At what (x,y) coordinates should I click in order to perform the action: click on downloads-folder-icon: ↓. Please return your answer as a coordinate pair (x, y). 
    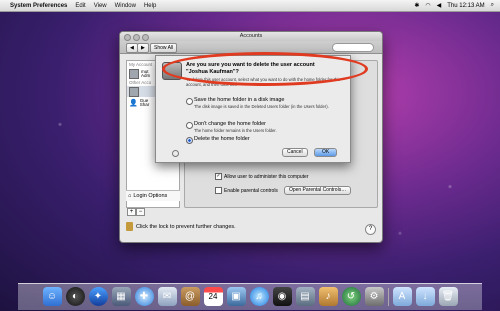
    Looking at the image, I should click on (425, 296).